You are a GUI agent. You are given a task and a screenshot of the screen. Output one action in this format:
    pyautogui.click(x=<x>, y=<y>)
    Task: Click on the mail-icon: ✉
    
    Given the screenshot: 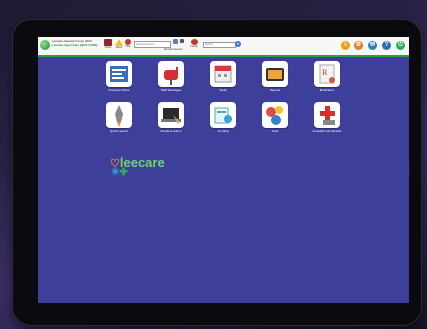 What is the action you would take?
    pyautogui.click(x=372, y=45)
    